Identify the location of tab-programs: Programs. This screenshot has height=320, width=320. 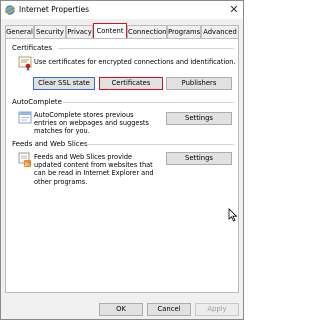
(184, 31).